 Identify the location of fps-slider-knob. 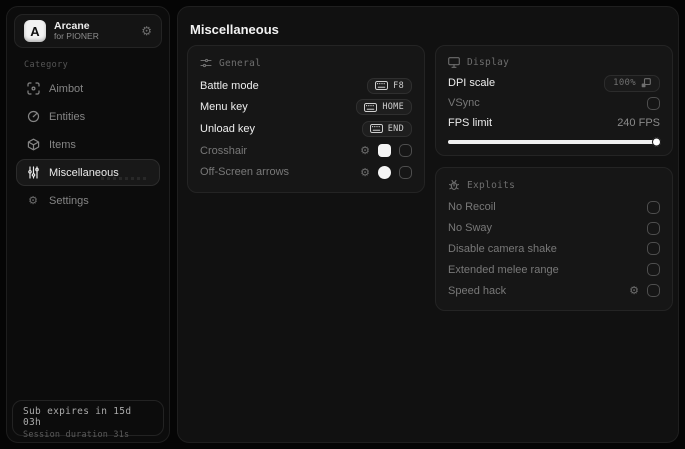
(656, 142).